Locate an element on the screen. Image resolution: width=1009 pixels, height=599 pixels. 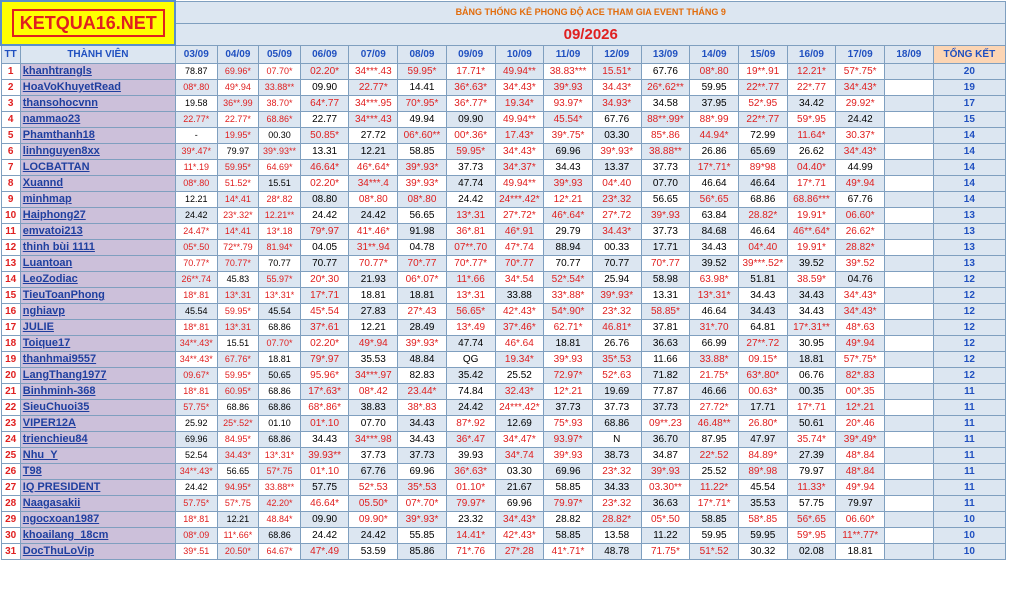
member-name-link: thansohocvnn is located at coordinates (97, 103).